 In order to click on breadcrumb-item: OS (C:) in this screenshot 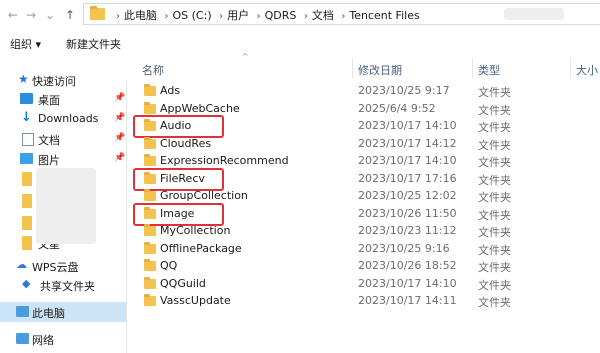, I will do `click(192, 15)`.